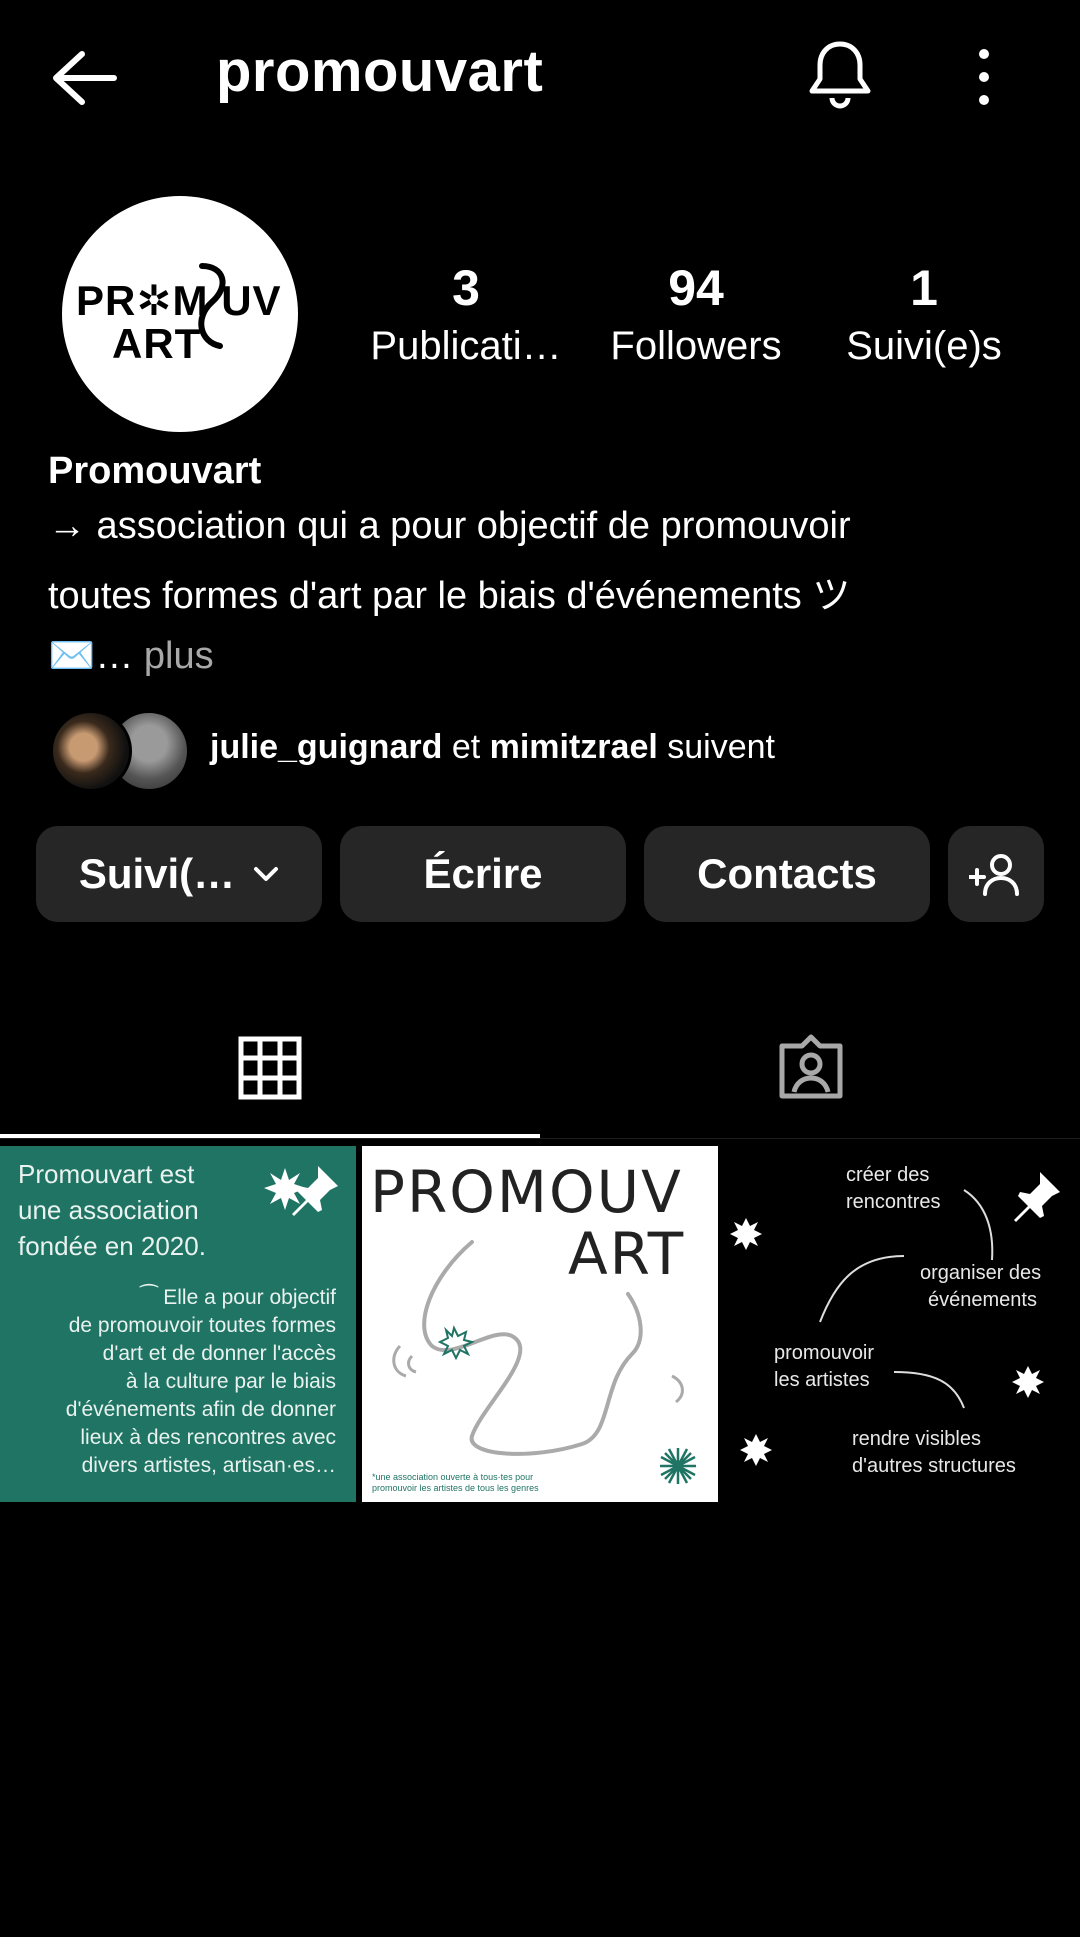 This screenshot has width=1080, height=1937. I want to click on more-vertical-icon, so click(984, 77).